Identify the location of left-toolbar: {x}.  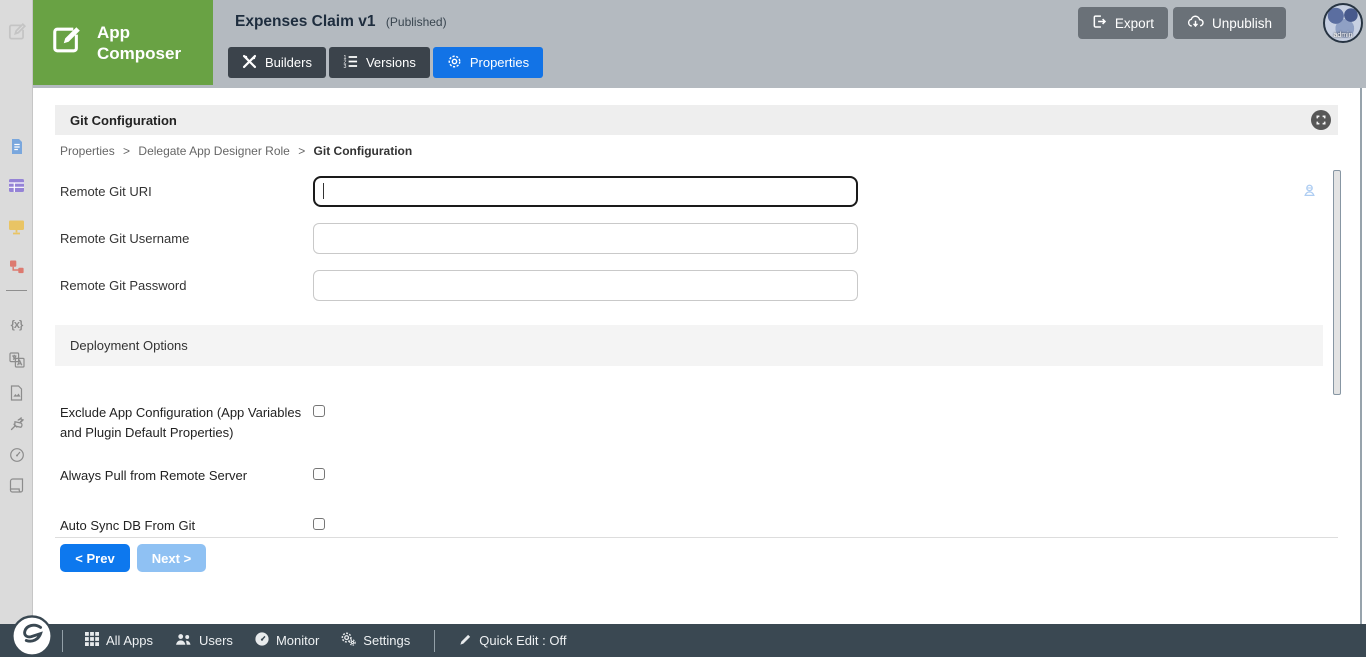
(16, 312).